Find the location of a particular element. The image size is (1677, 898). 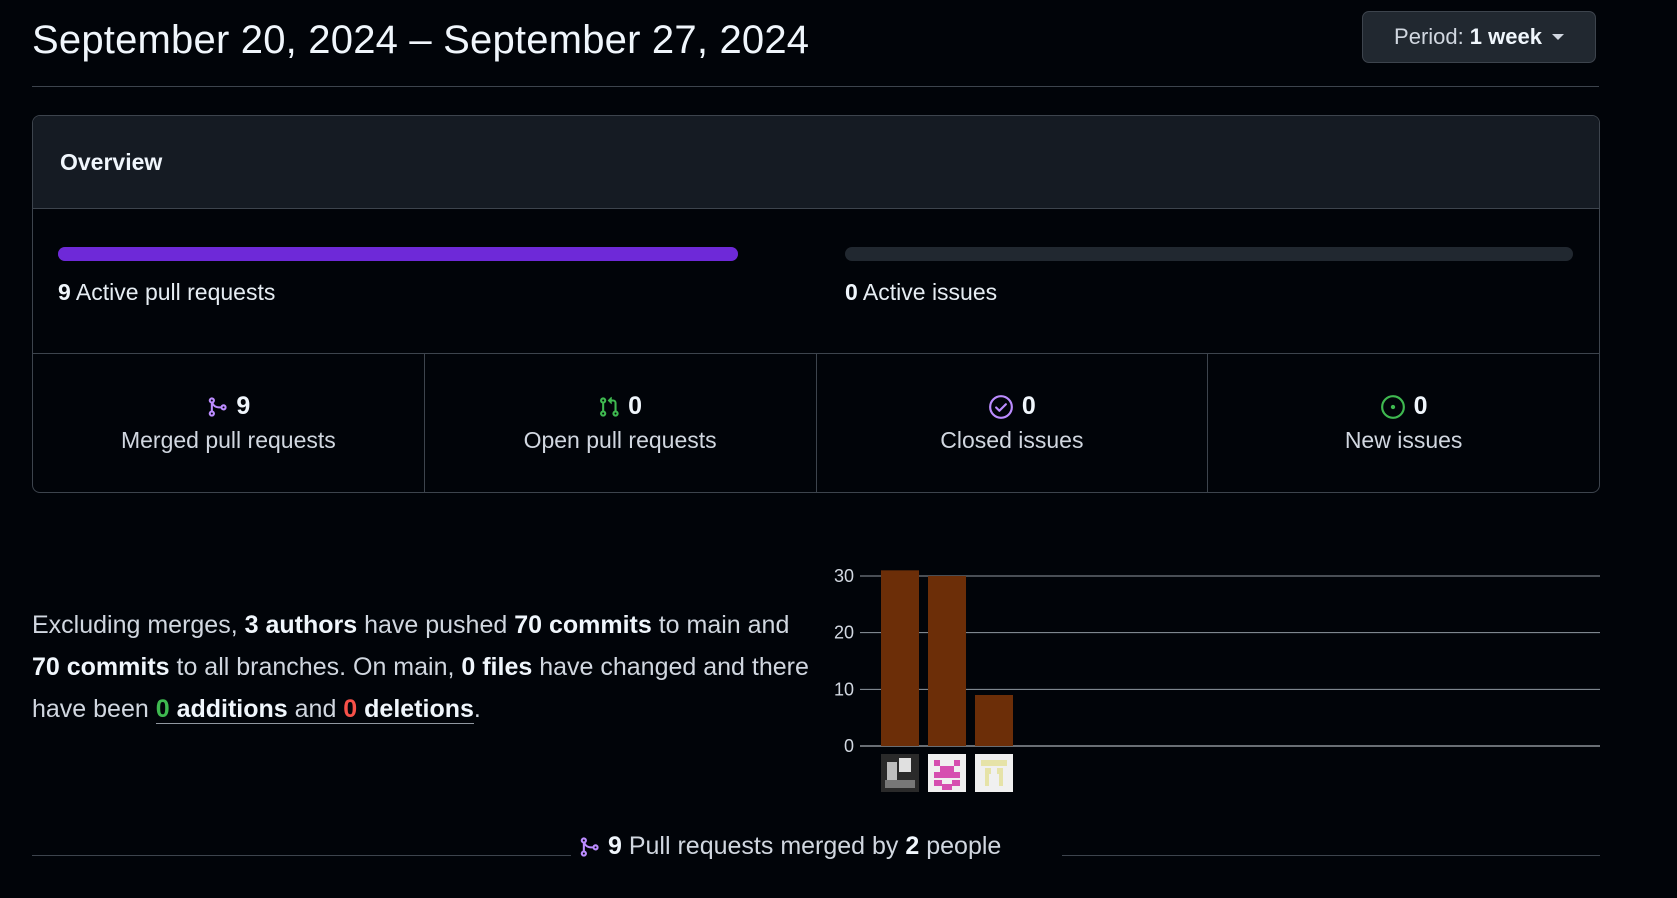

merged-by-summary: 9 Pull requests merged by 2 people is located at coordinates (789, 846).